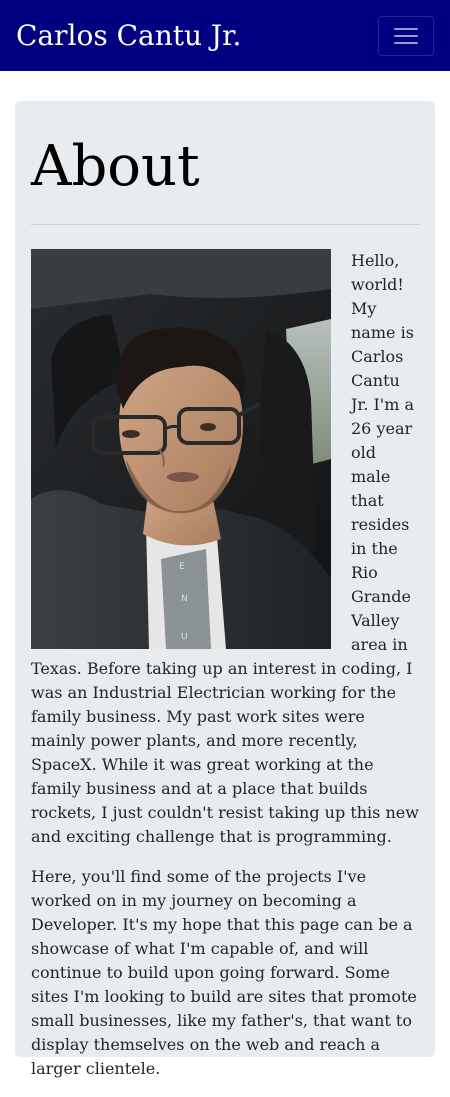 Image resolution: width=450 pixels, height=1097 pixels. I want to click on navbar-toggle-button, so click(406, 36).